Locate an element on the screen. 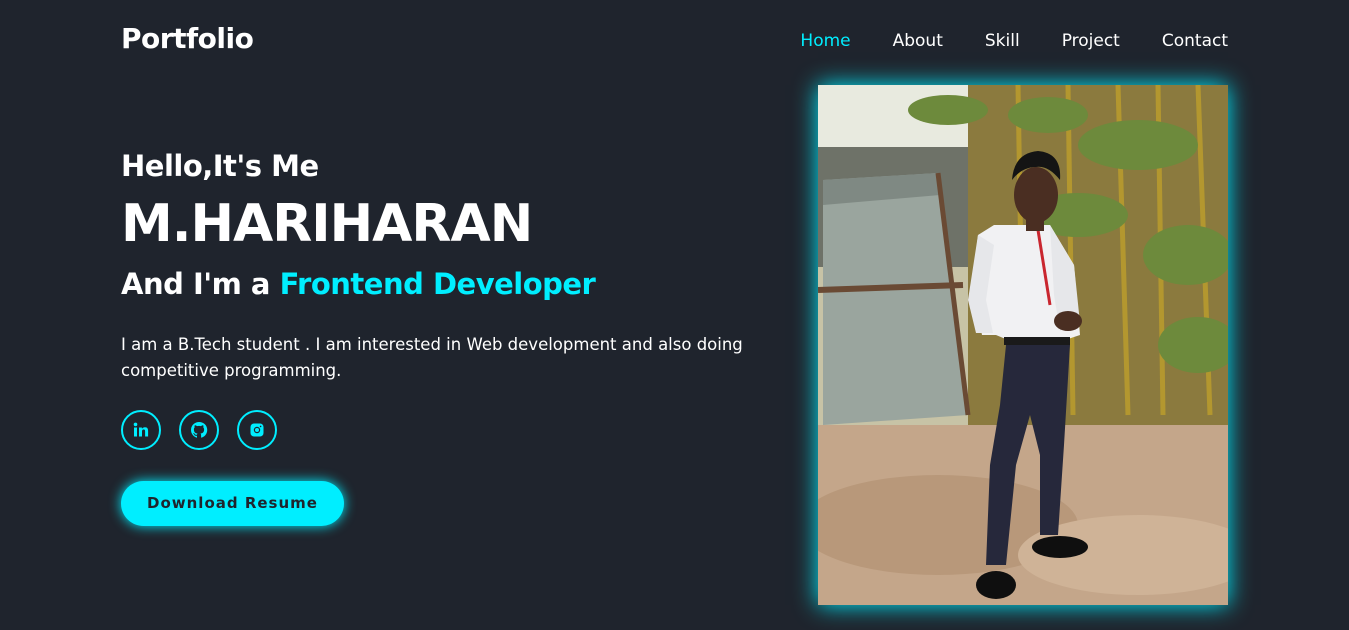 The image size is (1349, 630). main-nav: Home About Skill Project Contact is located at coordinates (993, 41).